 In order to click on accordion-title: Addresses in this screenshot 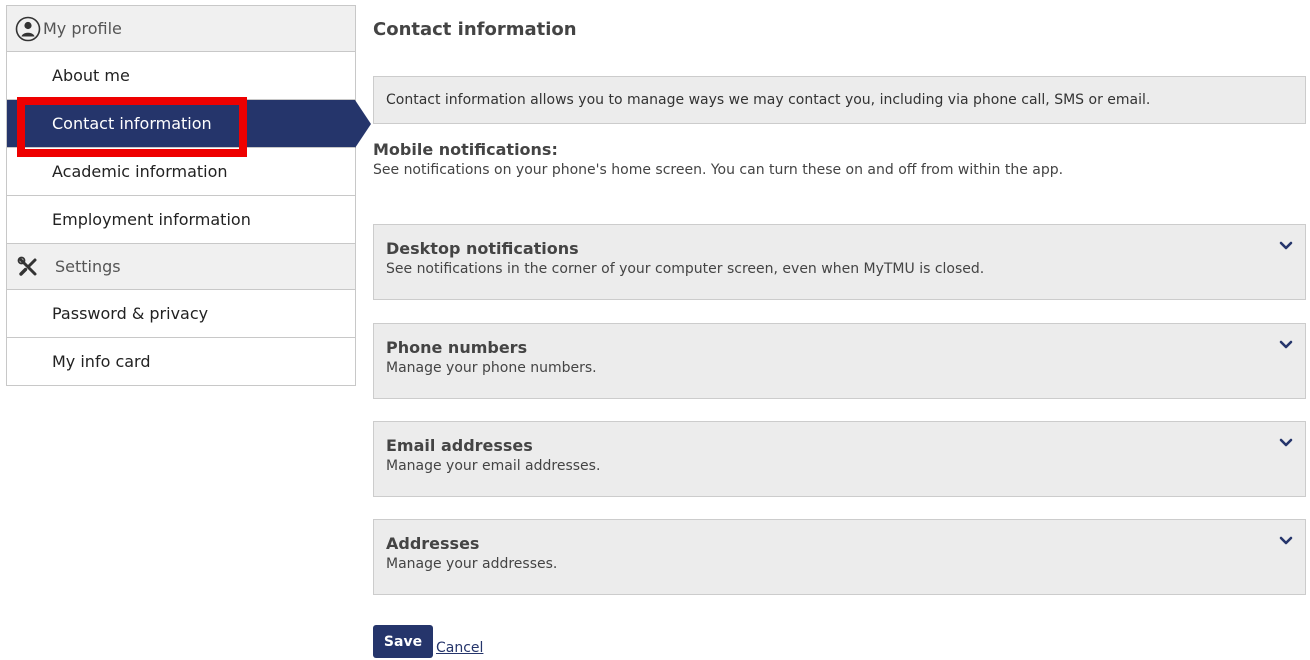, I will do `click(433, 543)`.